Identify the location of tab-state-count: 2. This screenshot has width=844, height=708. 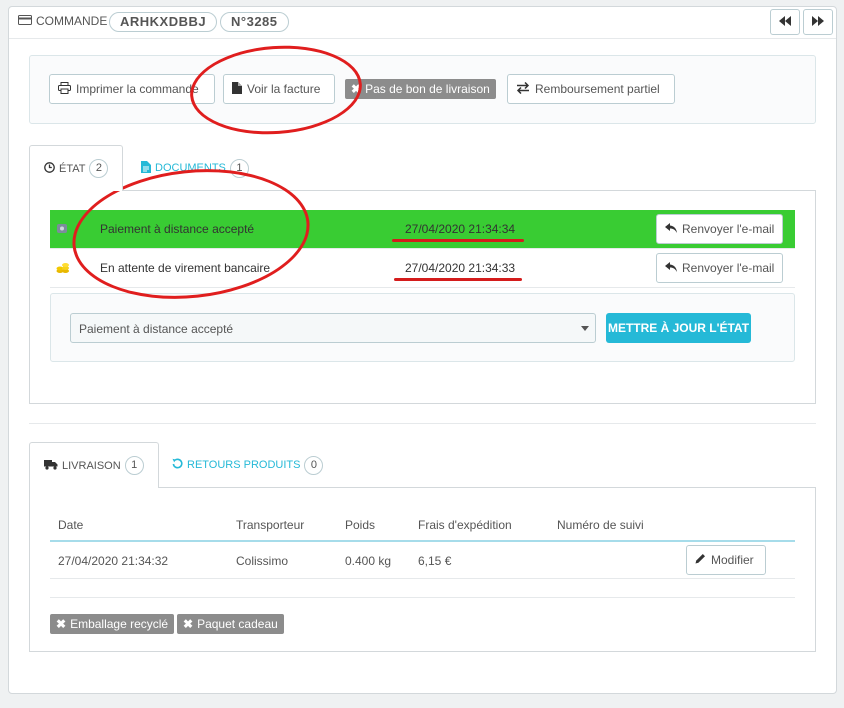
(99, 168).